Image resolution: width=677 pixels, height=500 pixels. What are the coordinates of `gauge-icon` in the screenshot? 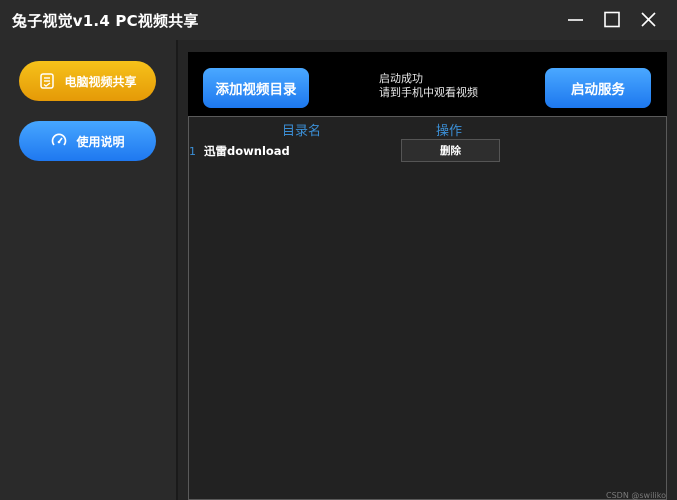 It's located at (59, 141).